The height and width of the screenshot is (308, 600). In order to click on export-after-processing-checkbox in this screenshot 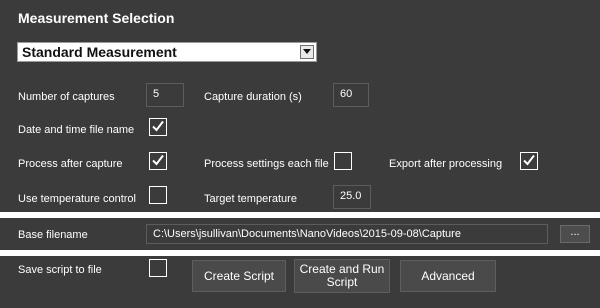, I will do `click(529, 161)`.